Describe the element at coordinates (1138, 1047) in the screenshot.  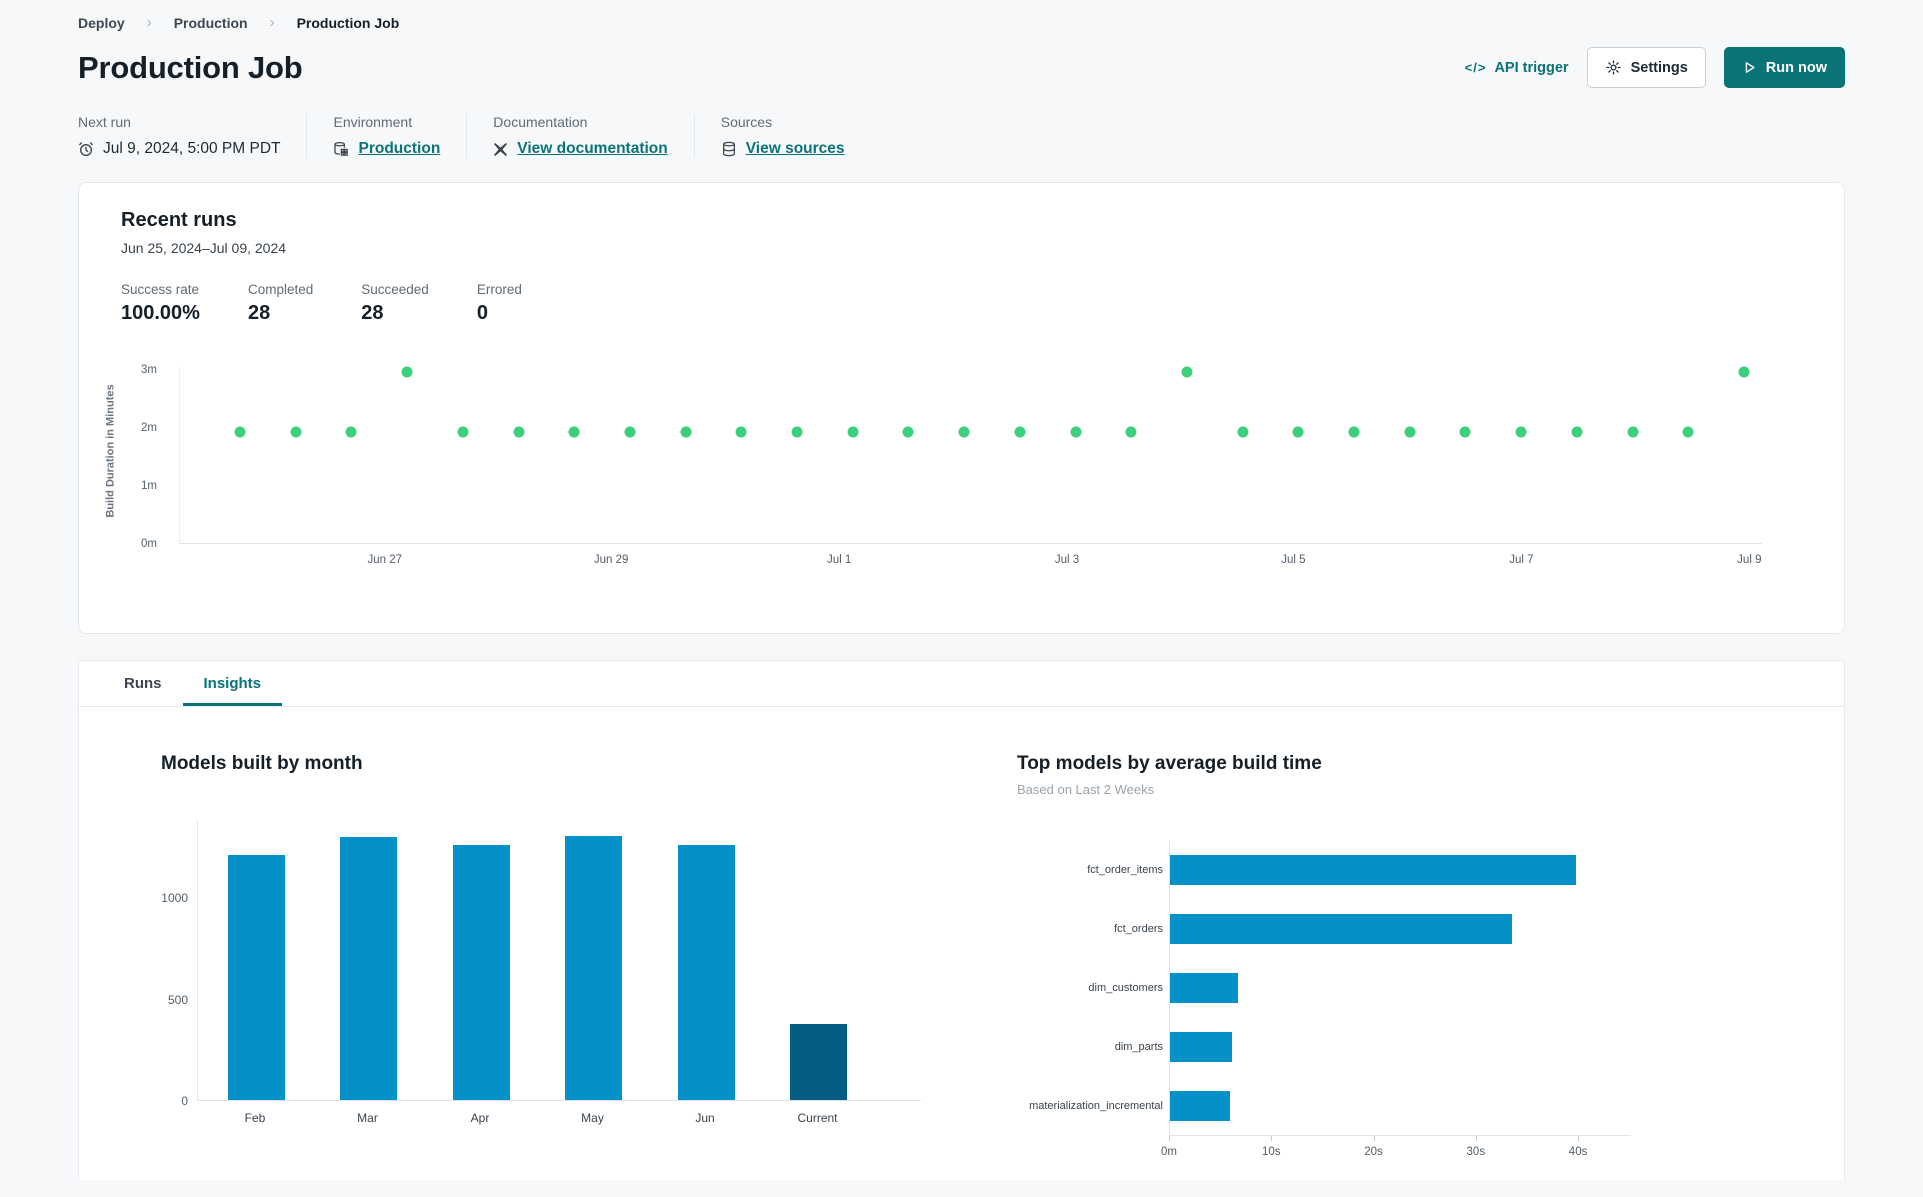
I see `hbar-category-label: dim_parts` at that location.